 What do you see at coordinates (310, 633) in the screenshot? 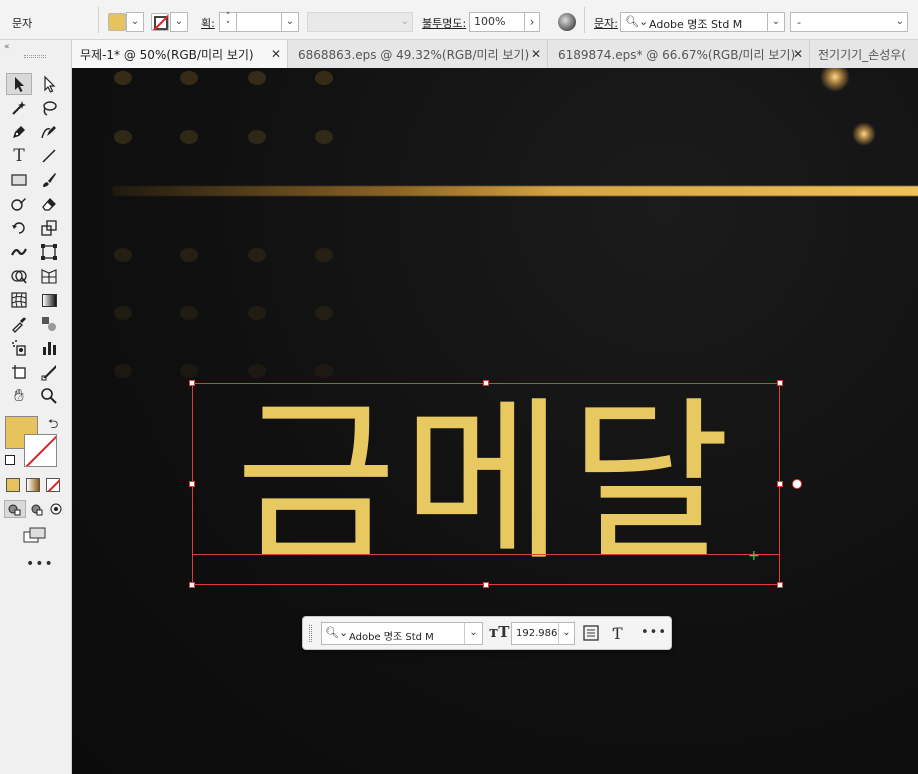
I see `drag-handle` at bounding box center [310, 633].